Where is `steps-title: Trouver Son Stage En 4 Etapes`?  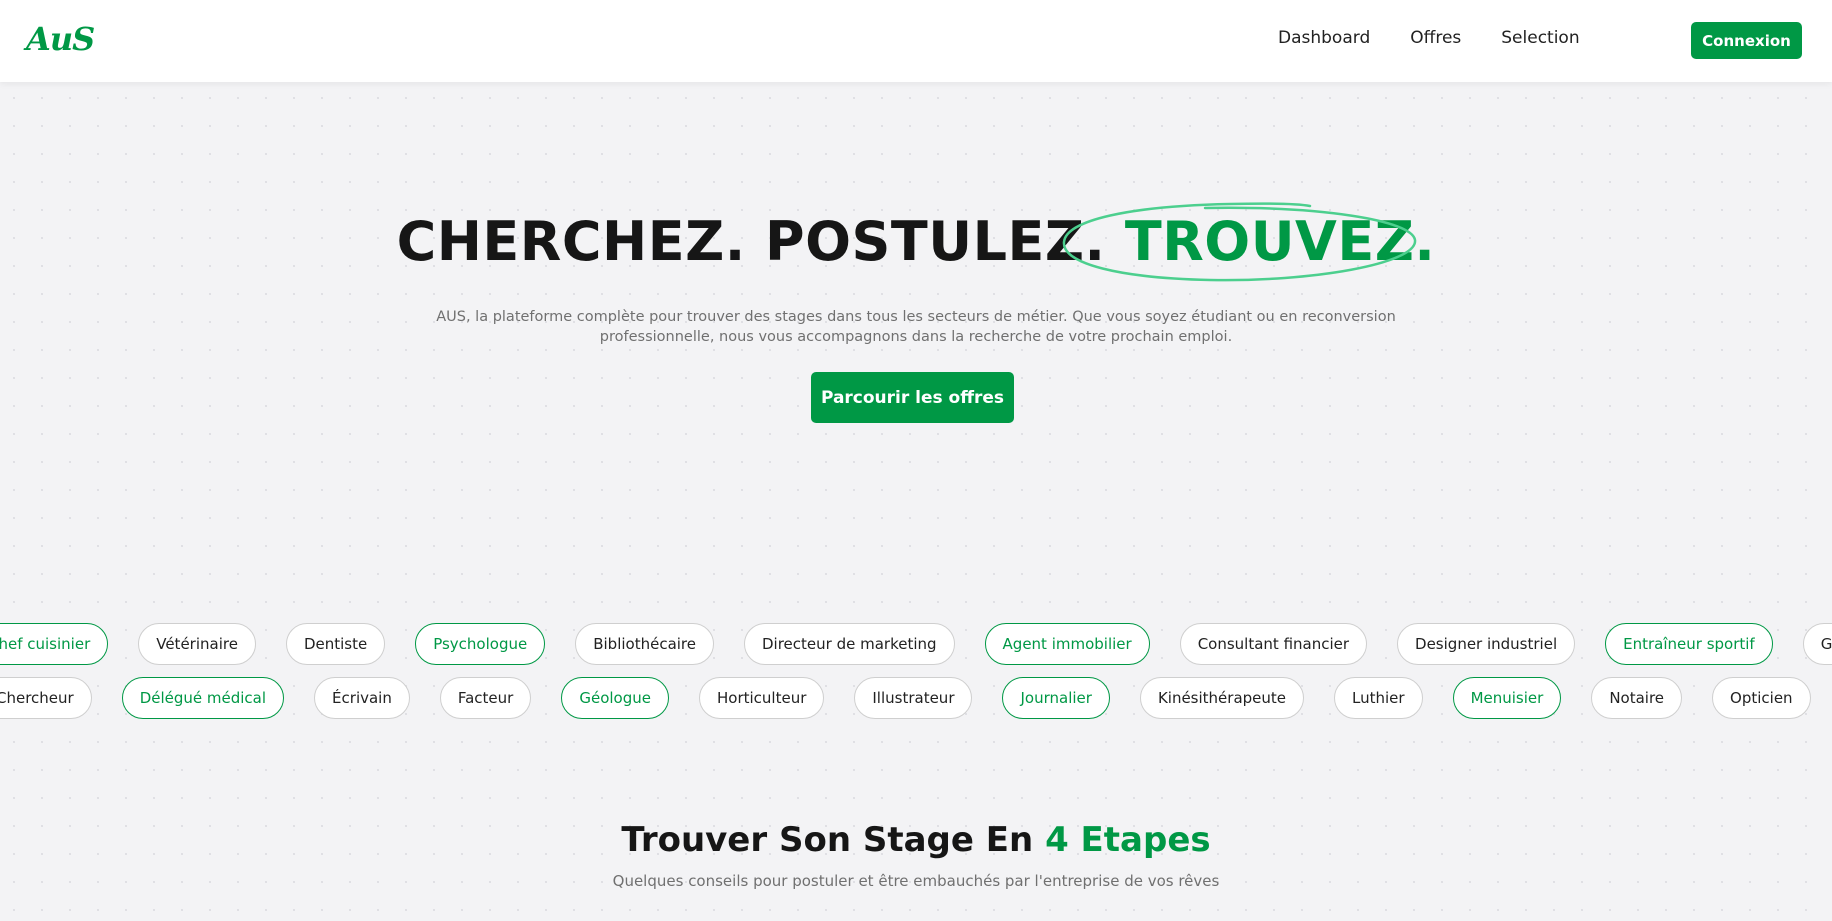
steps-title: Trouver Son Stage En 4 Etapes is located at coordinates (916, 840).